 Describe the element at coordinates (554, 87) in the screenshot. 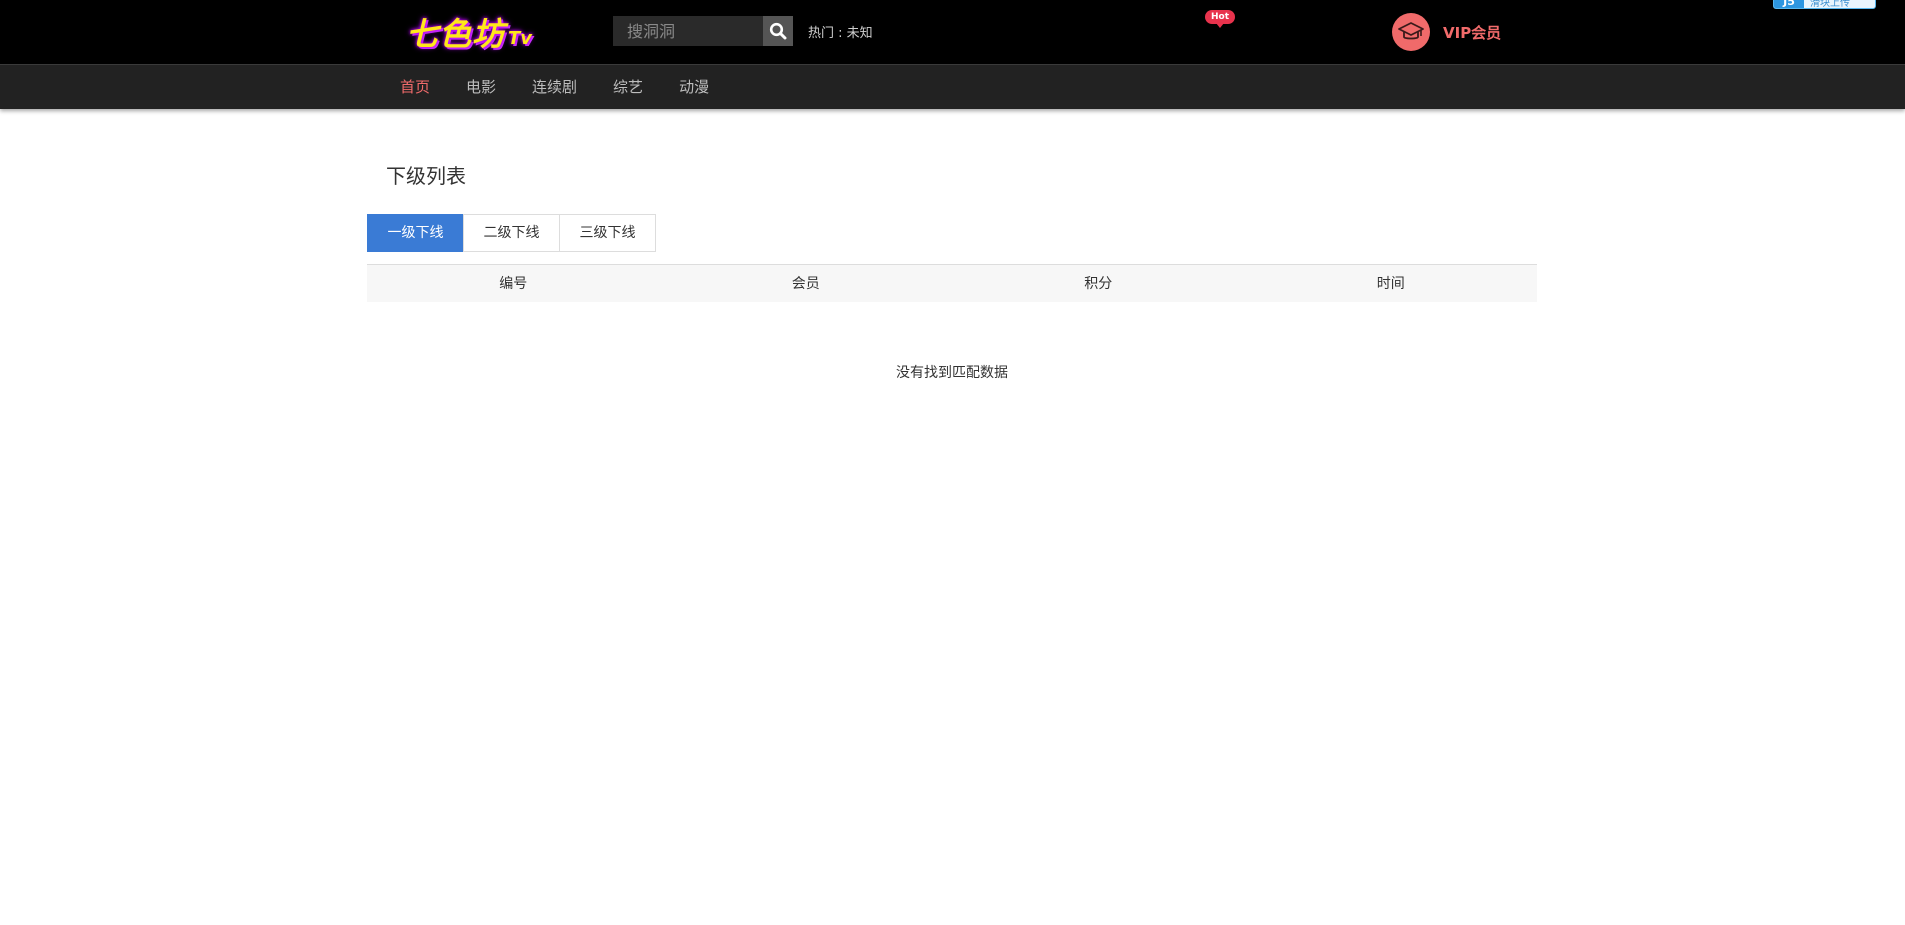

I see `nav-item-series: 连续剧` at that location.